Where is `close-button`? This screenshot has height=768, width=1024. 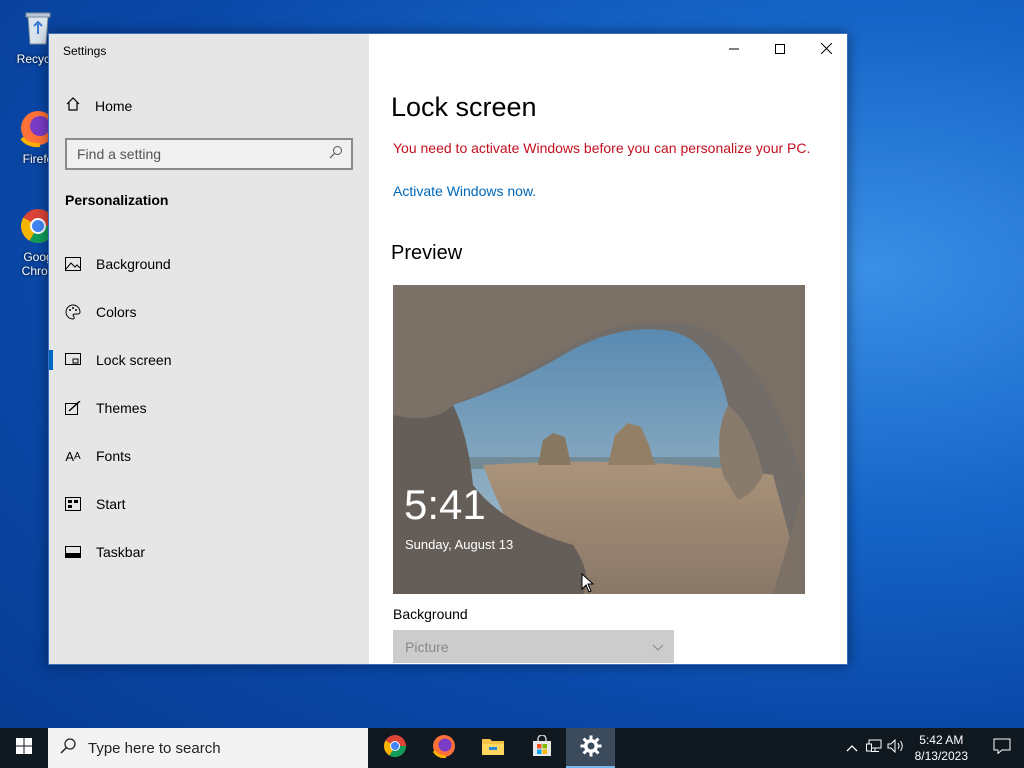 close-button is located at coordinates (825, 50).